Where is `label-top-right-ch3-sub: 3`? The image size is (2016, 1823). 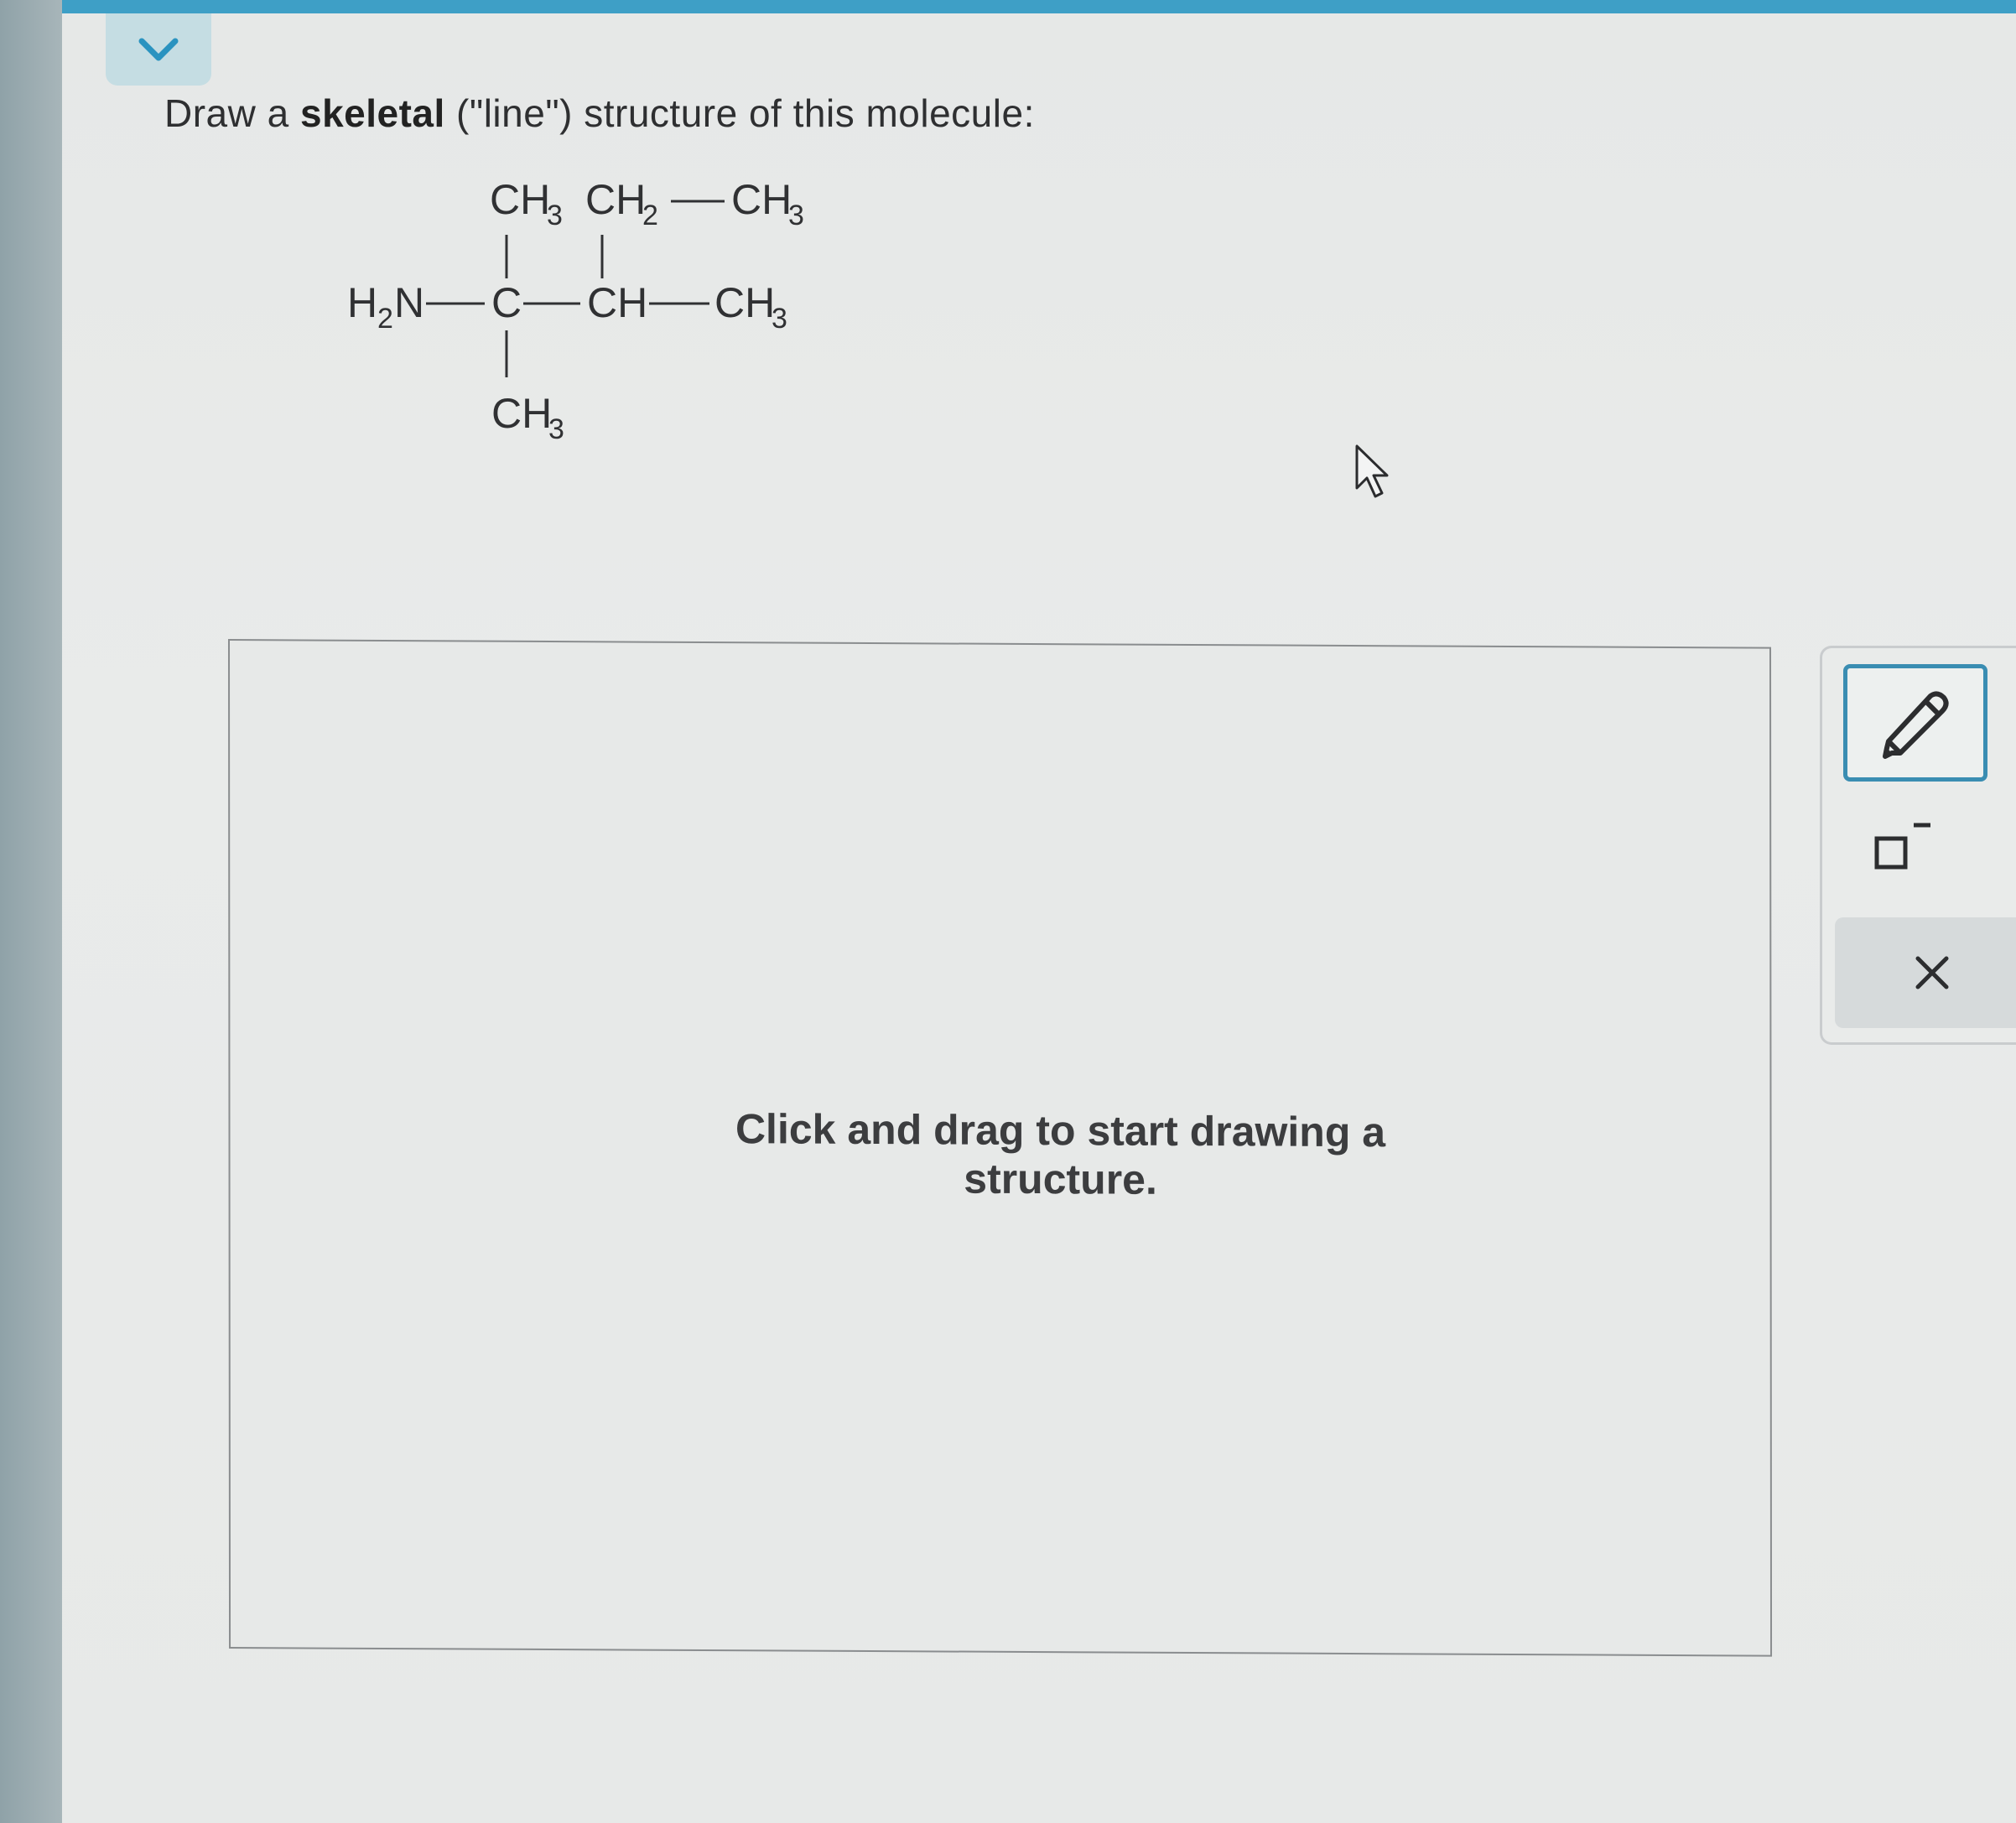
label-top-right-ch3-sub: 3 is located at coordinates (796, 215).